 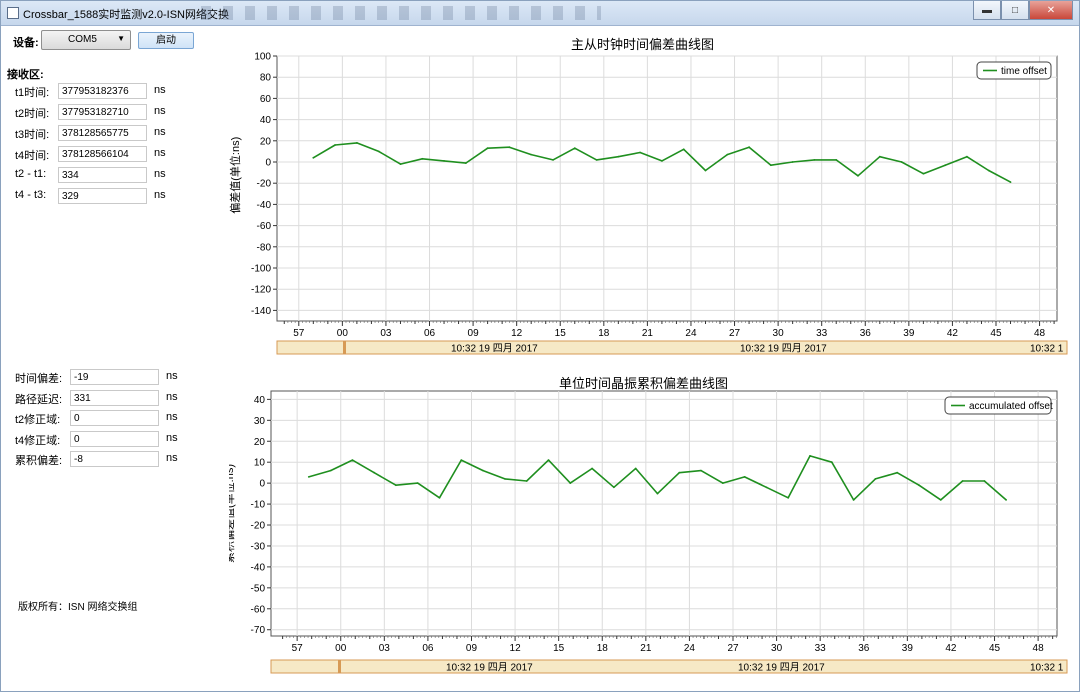 I want to click on y-axis-label: 偏差值(单位:ns), so click(x=235, y=175).